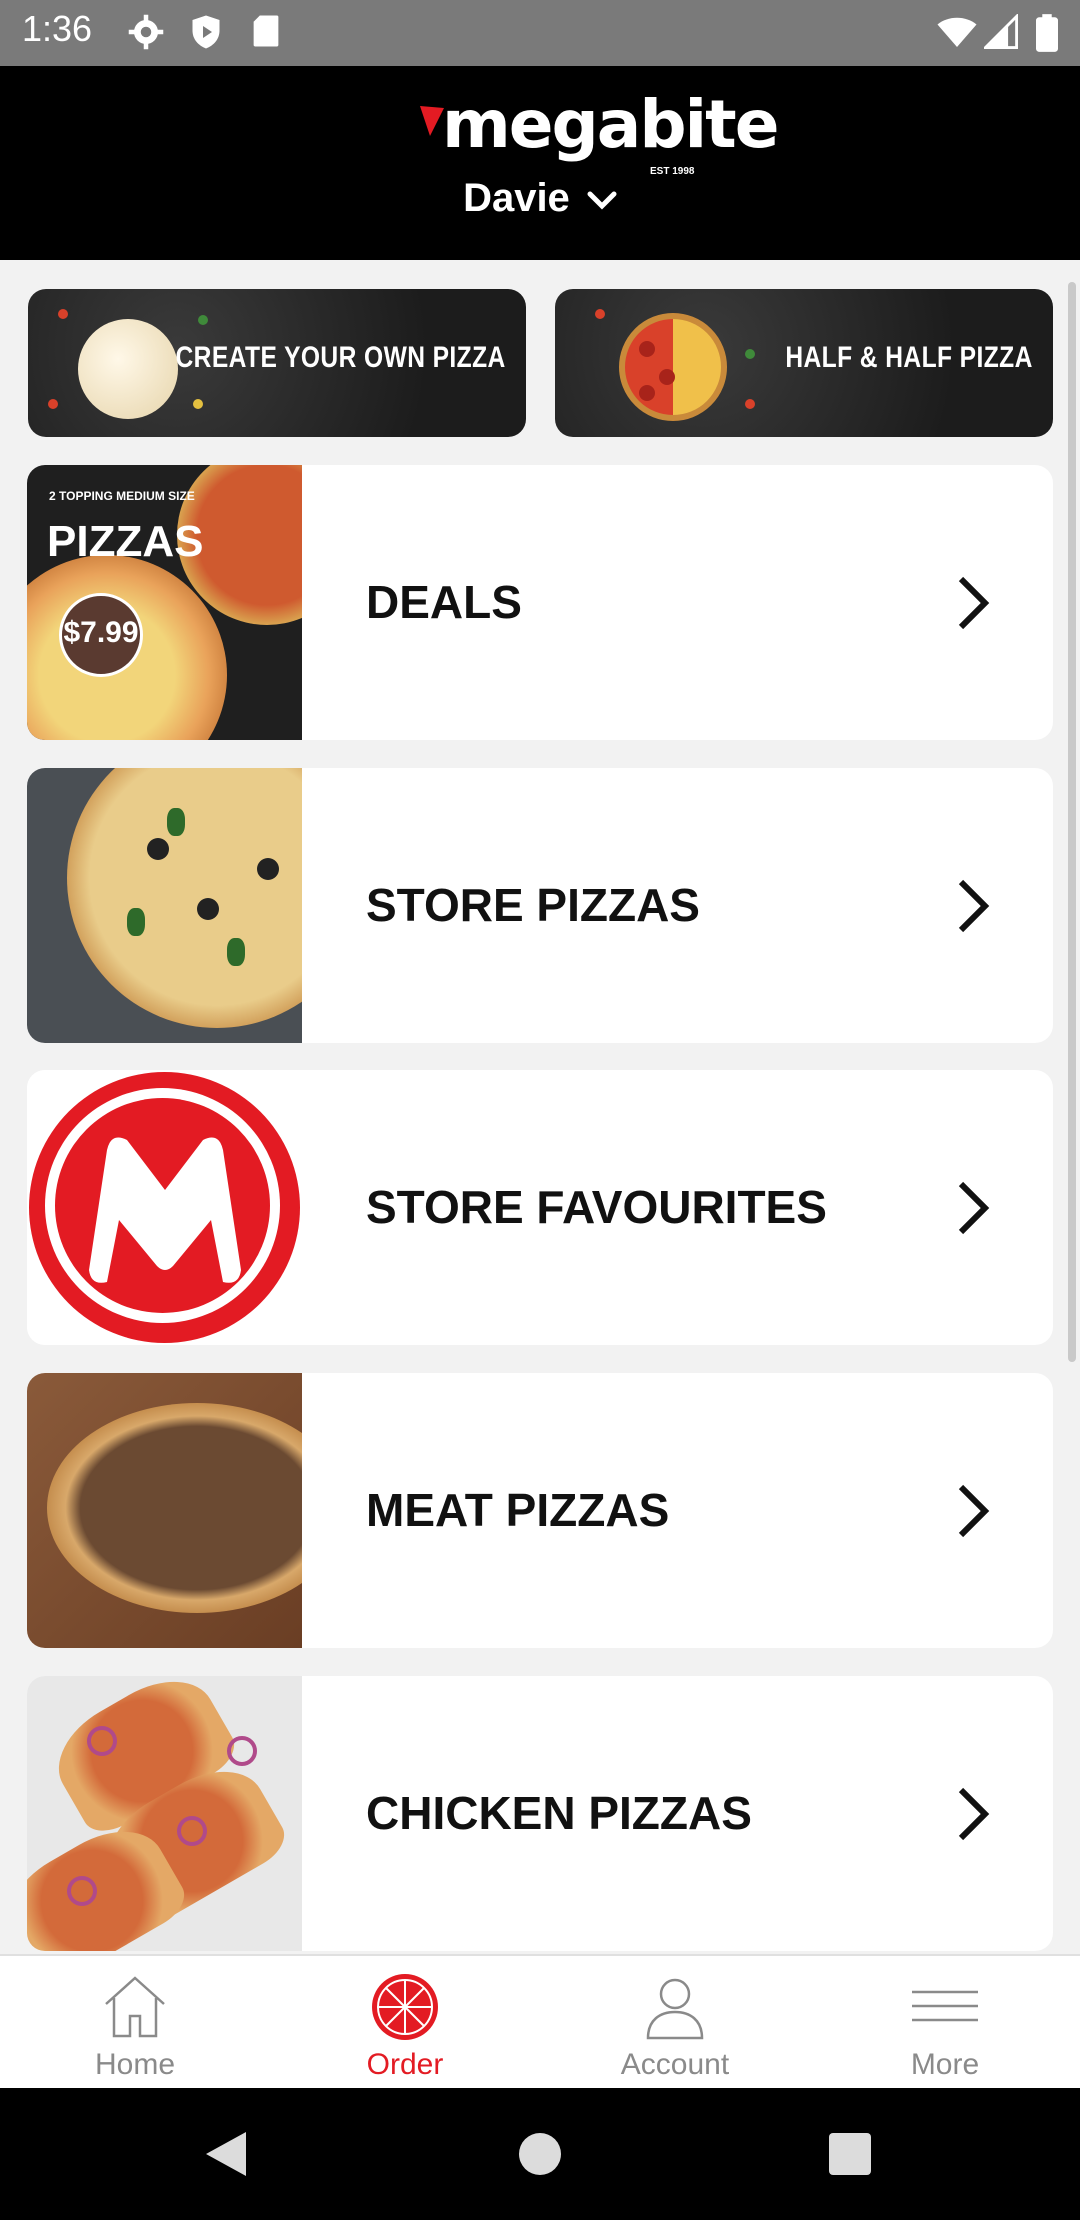 The width and height of the screenshot is (1080, 2220). What do you see at coordinates (540, 33) in the screenshot?
I see `status-bar: 1:36` at bounding box center [540, 33].